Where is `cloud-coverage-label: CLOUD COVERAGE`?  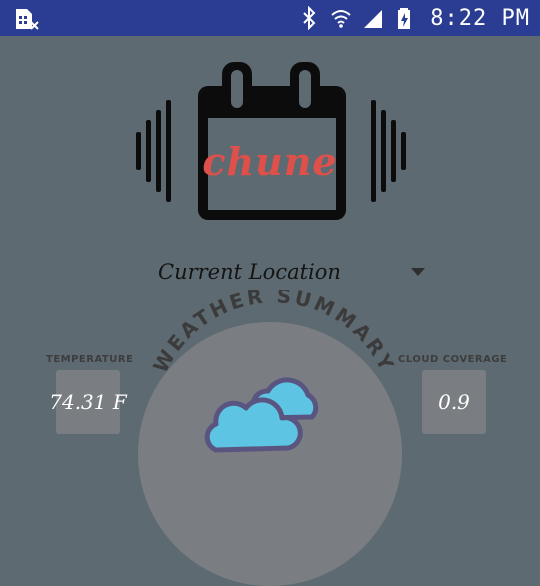 cloud-coverage-label: CLOUD COVERAGE is located at coordinates (453, 359).